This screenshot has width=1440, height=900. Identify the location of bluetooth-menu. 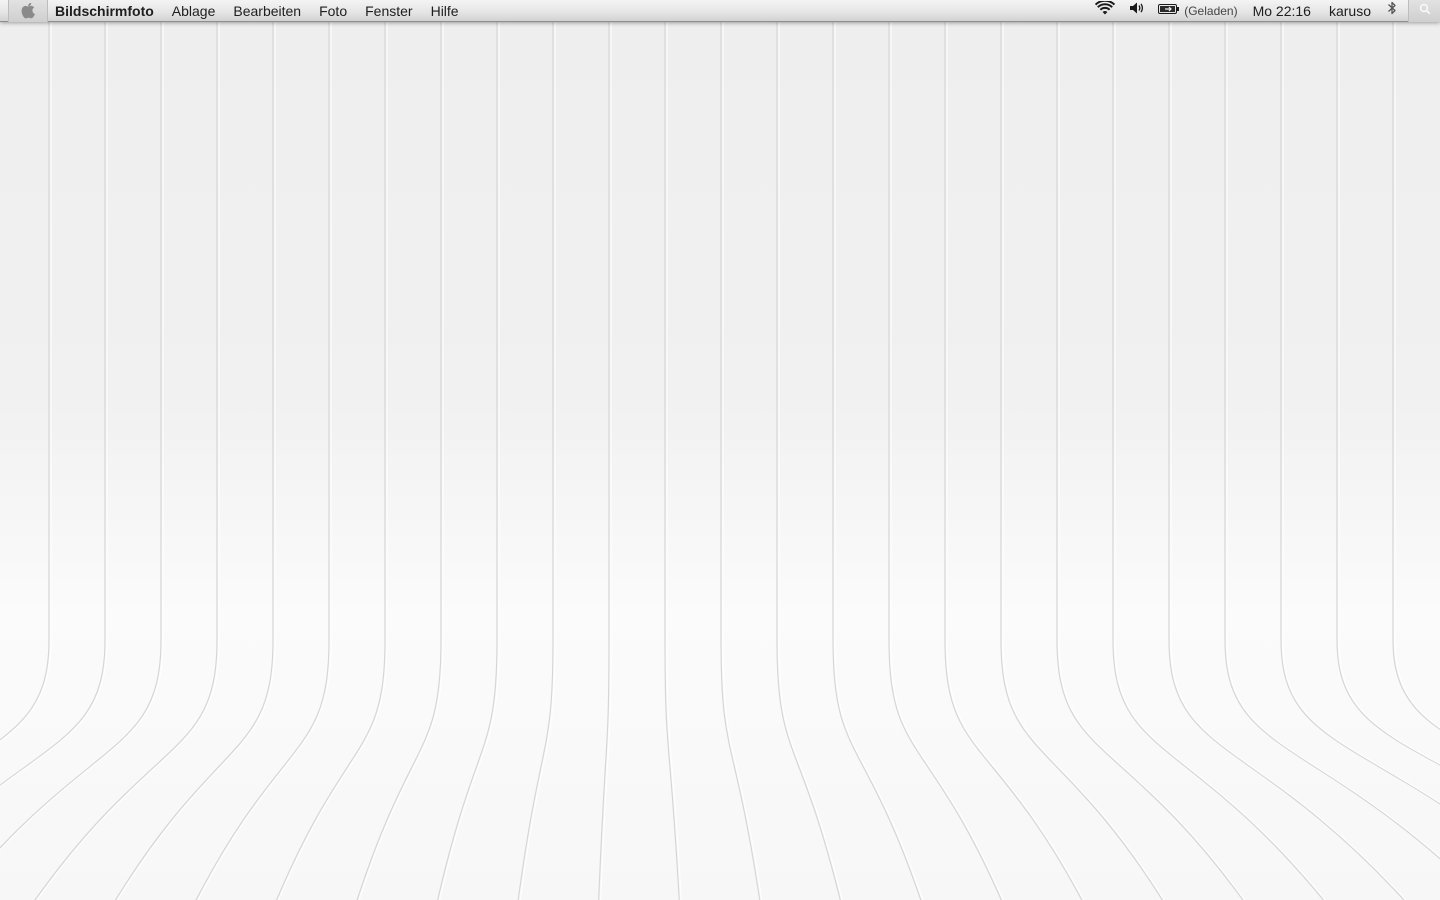
(1392, 11).